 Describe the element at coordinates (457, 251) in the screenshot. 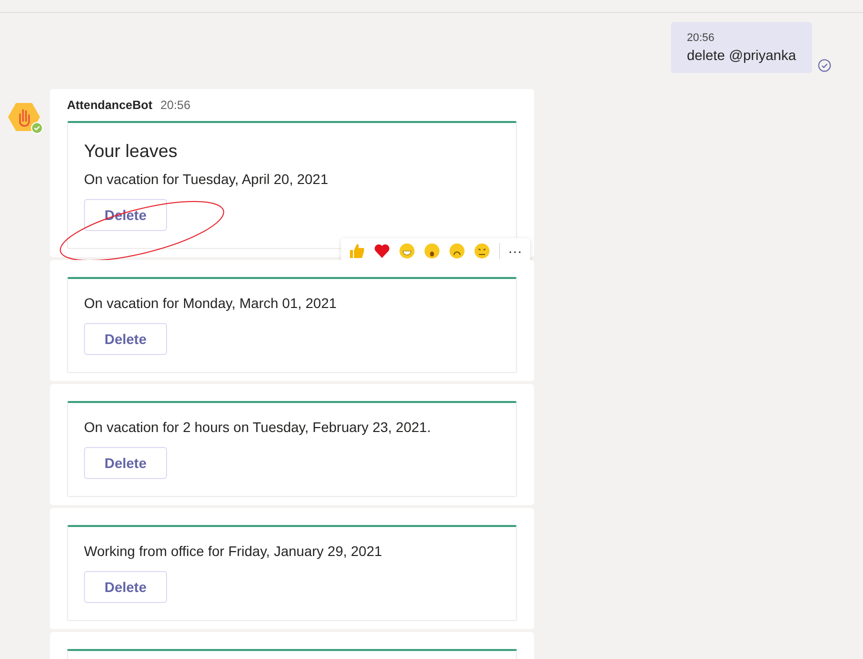

I see `sad-face-icon` at that location.